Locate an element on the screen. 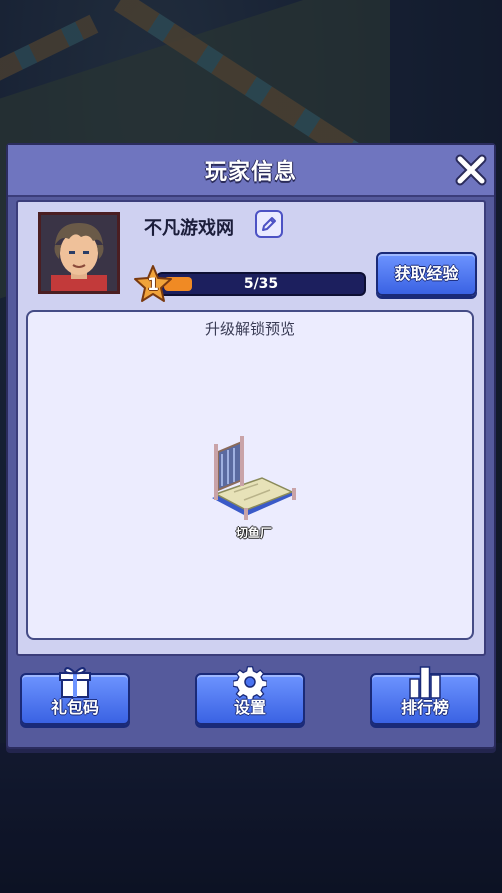 The width and height of the screenshot is (502, 893). avatar-portrait-icon is located at coordinates (79, 253).